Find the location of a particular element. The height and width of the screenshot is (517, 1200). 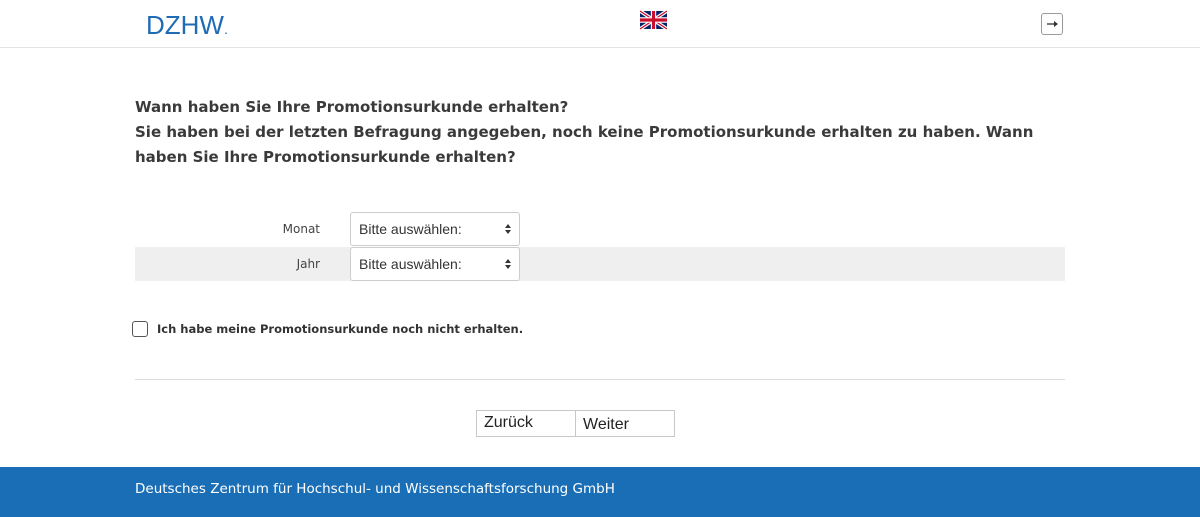

year-select-value: Bitte auswählen: is located at coordinates (410, 264).